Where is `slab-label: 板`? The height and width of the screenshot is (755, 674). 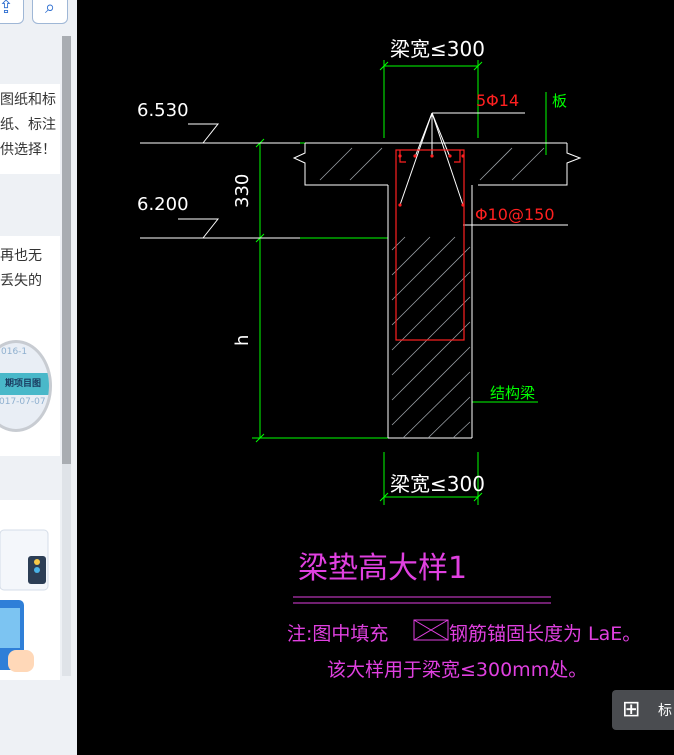 slab-label: 板 is located at coordinates (559, 101).